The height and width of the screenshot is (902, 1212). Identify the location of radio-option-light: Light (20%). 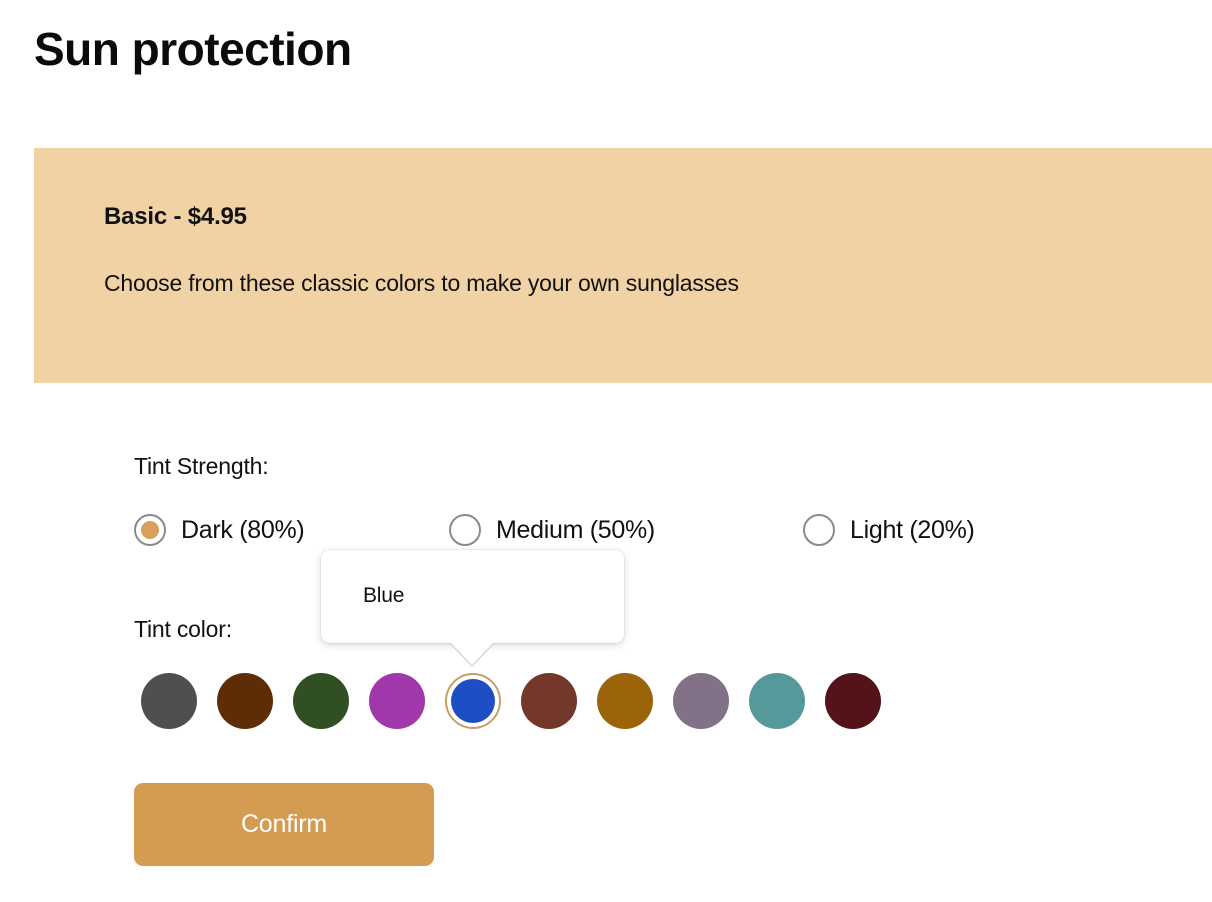
(889, 530).